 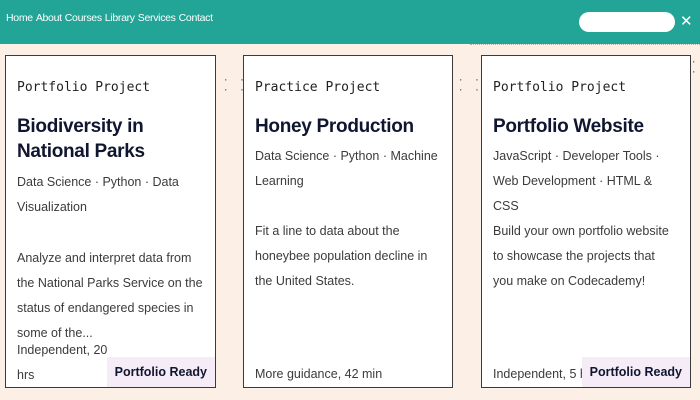 What do you see at coordinates (334, 126) in the screenshot?
I see `card-title: Honey Production` at bounding box center [334, 126].